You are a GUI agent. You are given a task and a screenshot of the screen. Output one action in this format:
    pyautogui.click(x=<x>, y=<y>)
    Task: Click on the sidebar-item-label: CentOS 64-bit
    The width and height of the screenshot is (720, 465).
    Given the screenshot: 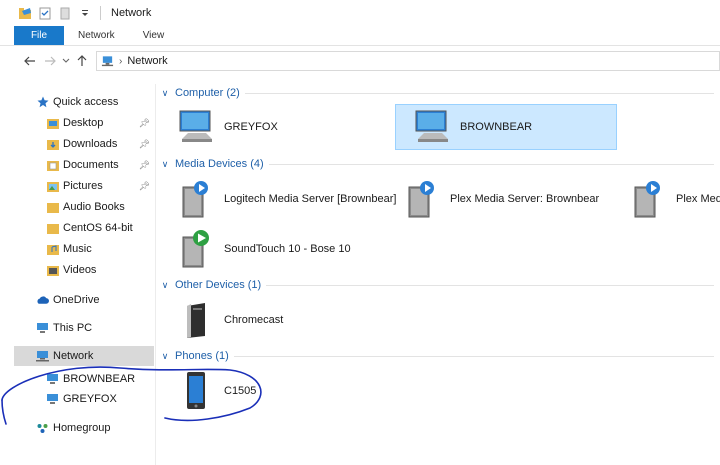 What is the action you would take?
    pyautogui.click(x=98, y=228)
    